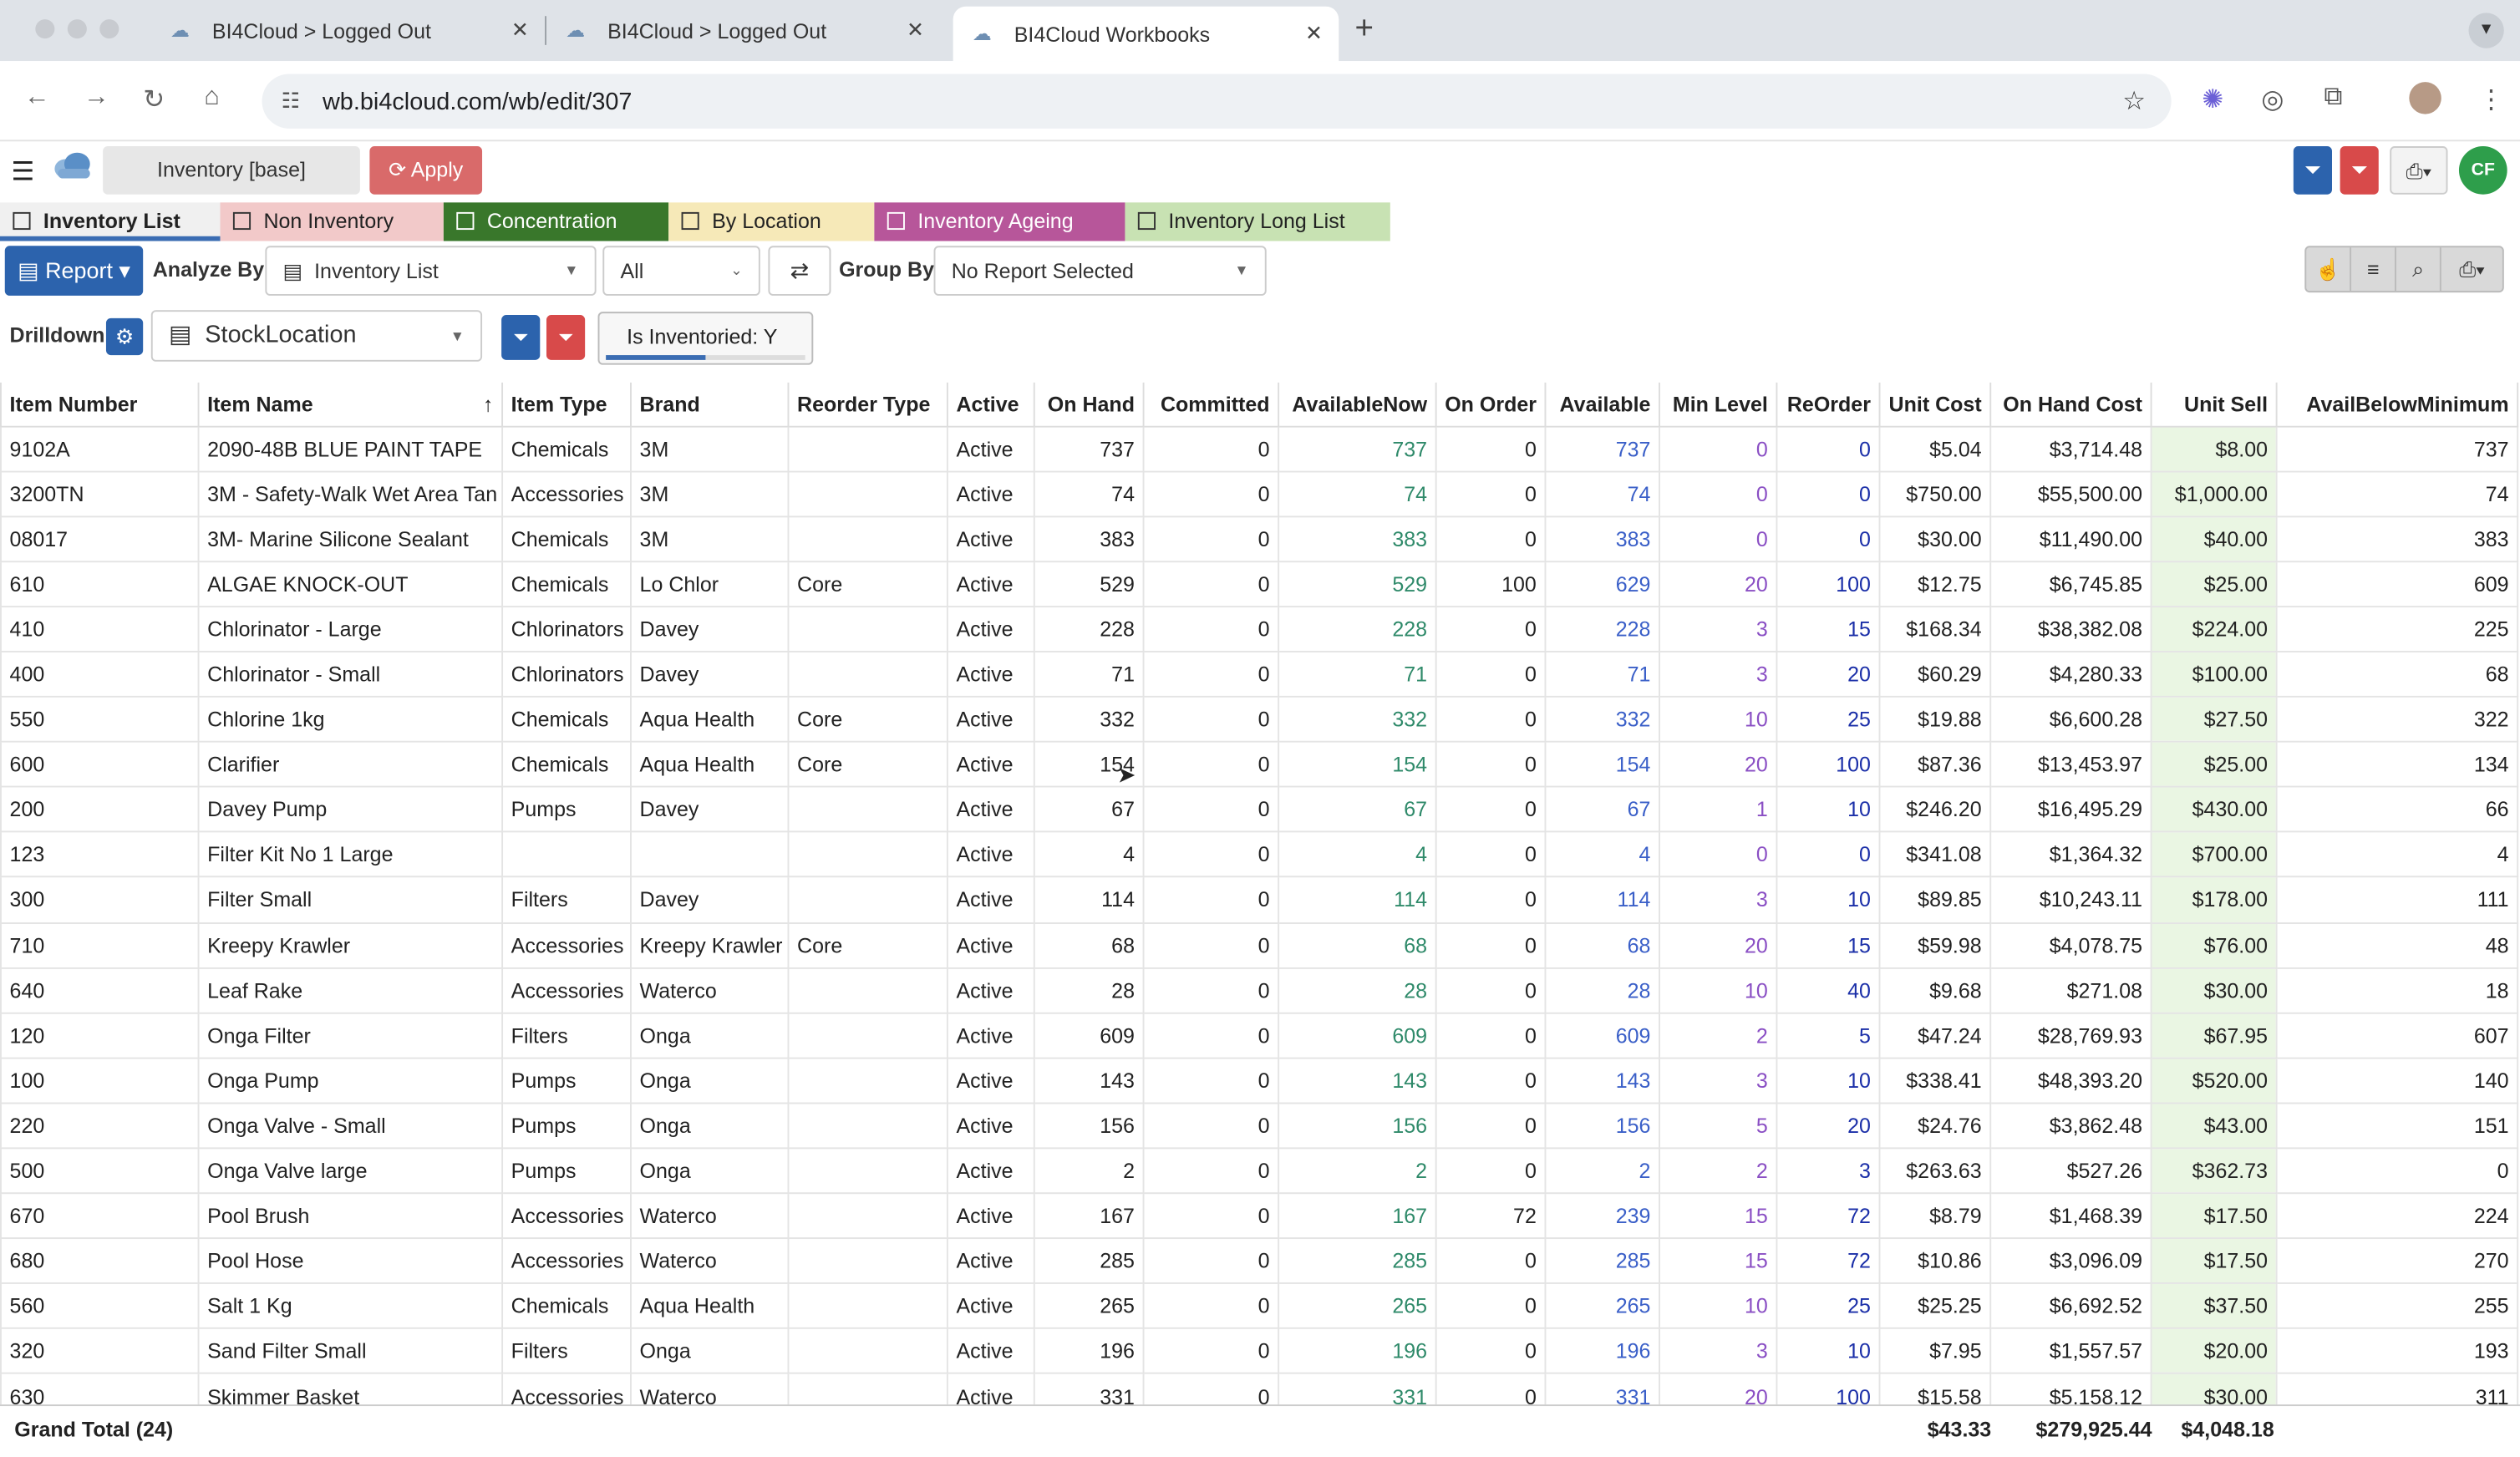 The width and height of the screenshot is (2520, 1457). I want to click on column-header: Unit Cost, so click(1935, 404).